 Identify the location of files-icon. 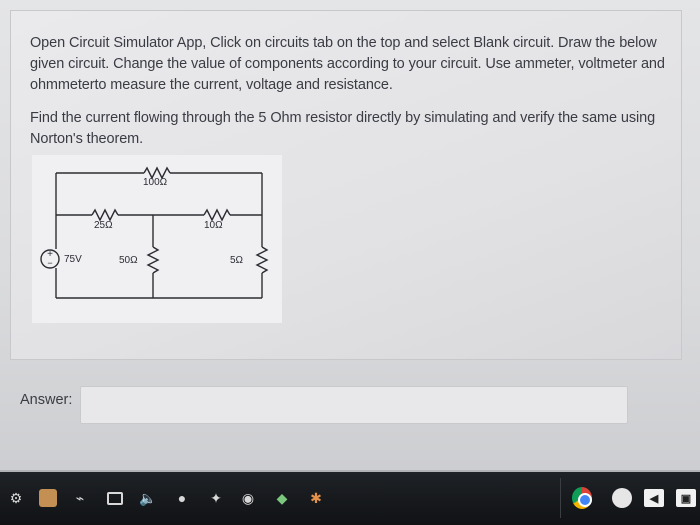
(48, 498).